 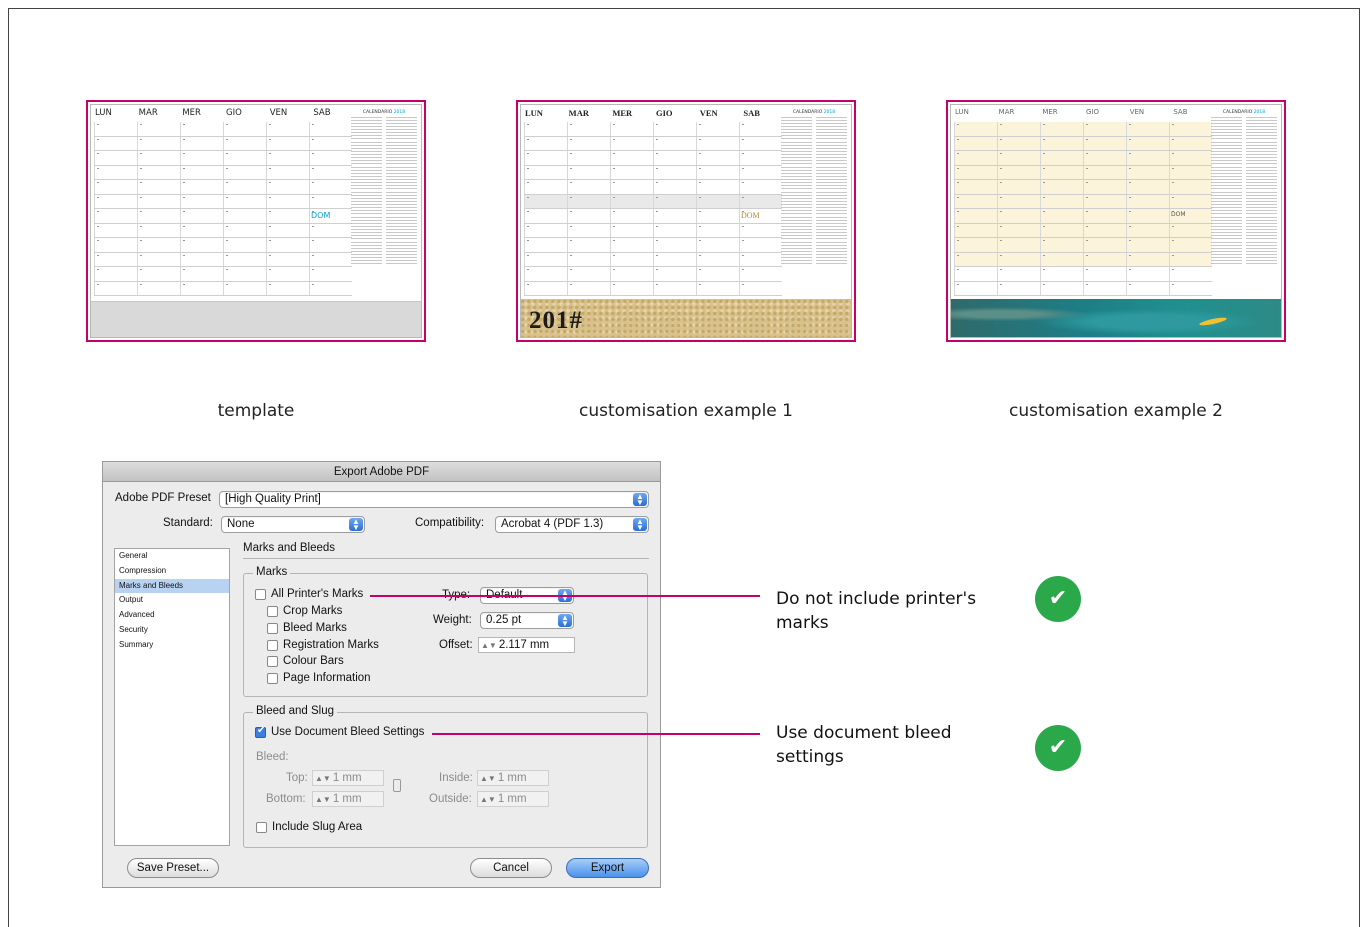 What do you see at coordinates (1082, 112) in the screenshot?
I see `weekday-header: LUN MAR MER GIO VEN SAB` at bounding box center [1082, 112].